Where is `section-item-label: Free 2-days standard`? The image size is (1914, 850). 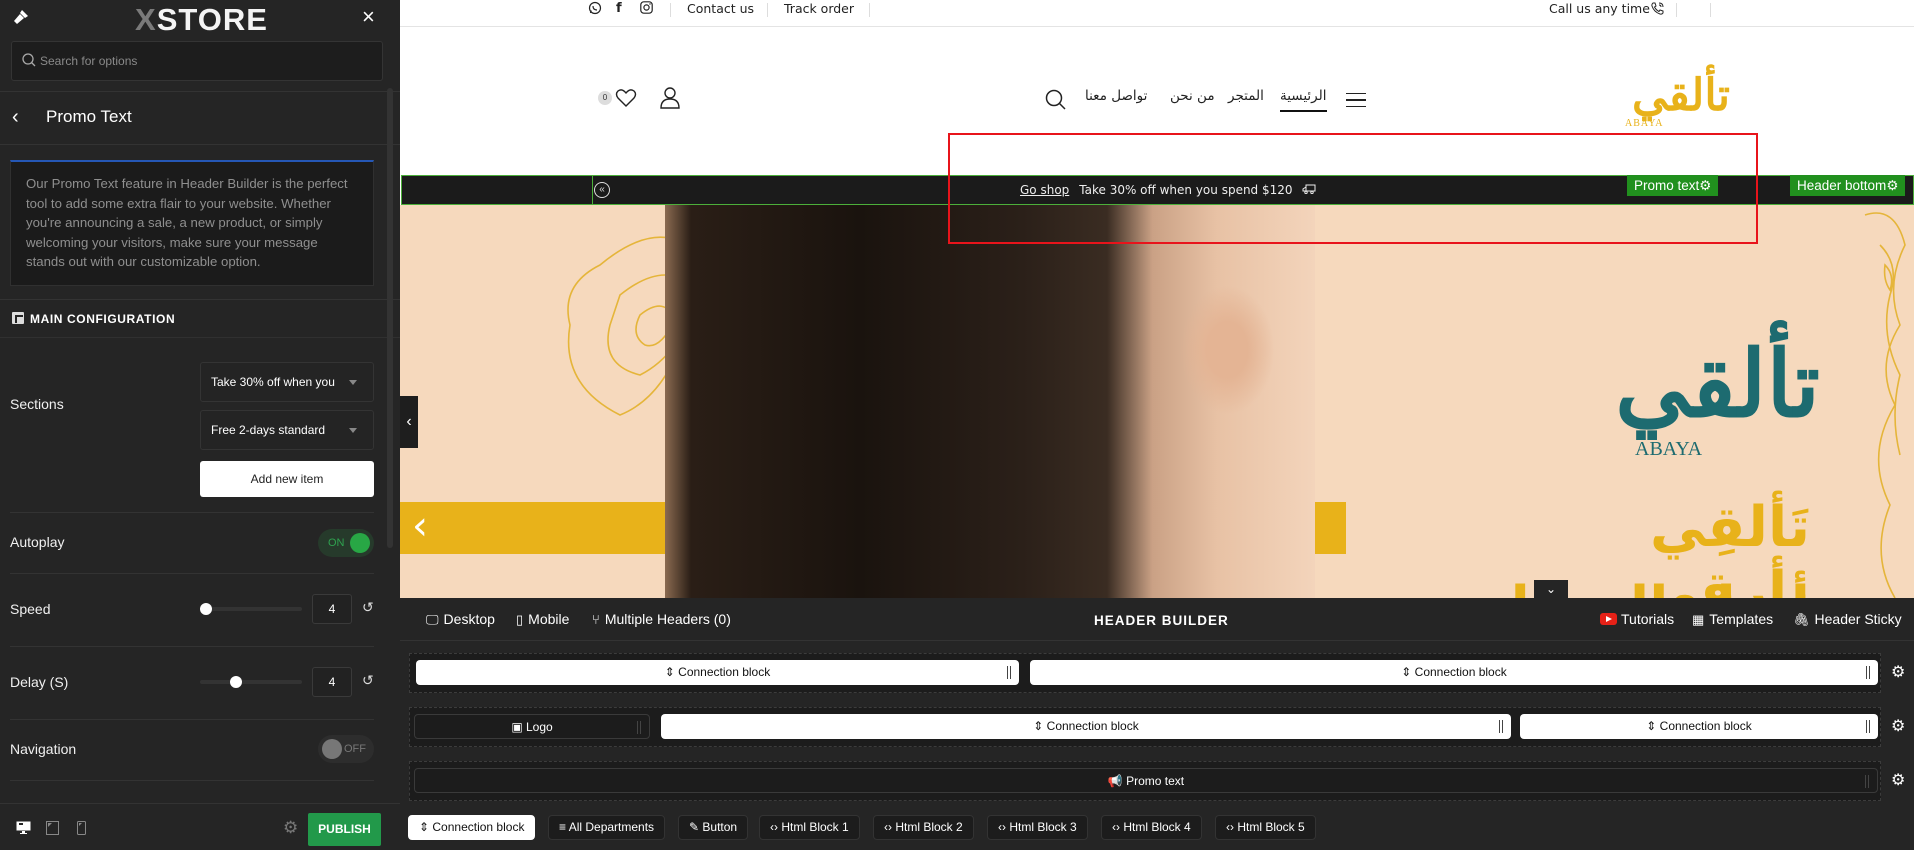
section-item-label: Free 2-days standard is located at coordinates (268, 430).